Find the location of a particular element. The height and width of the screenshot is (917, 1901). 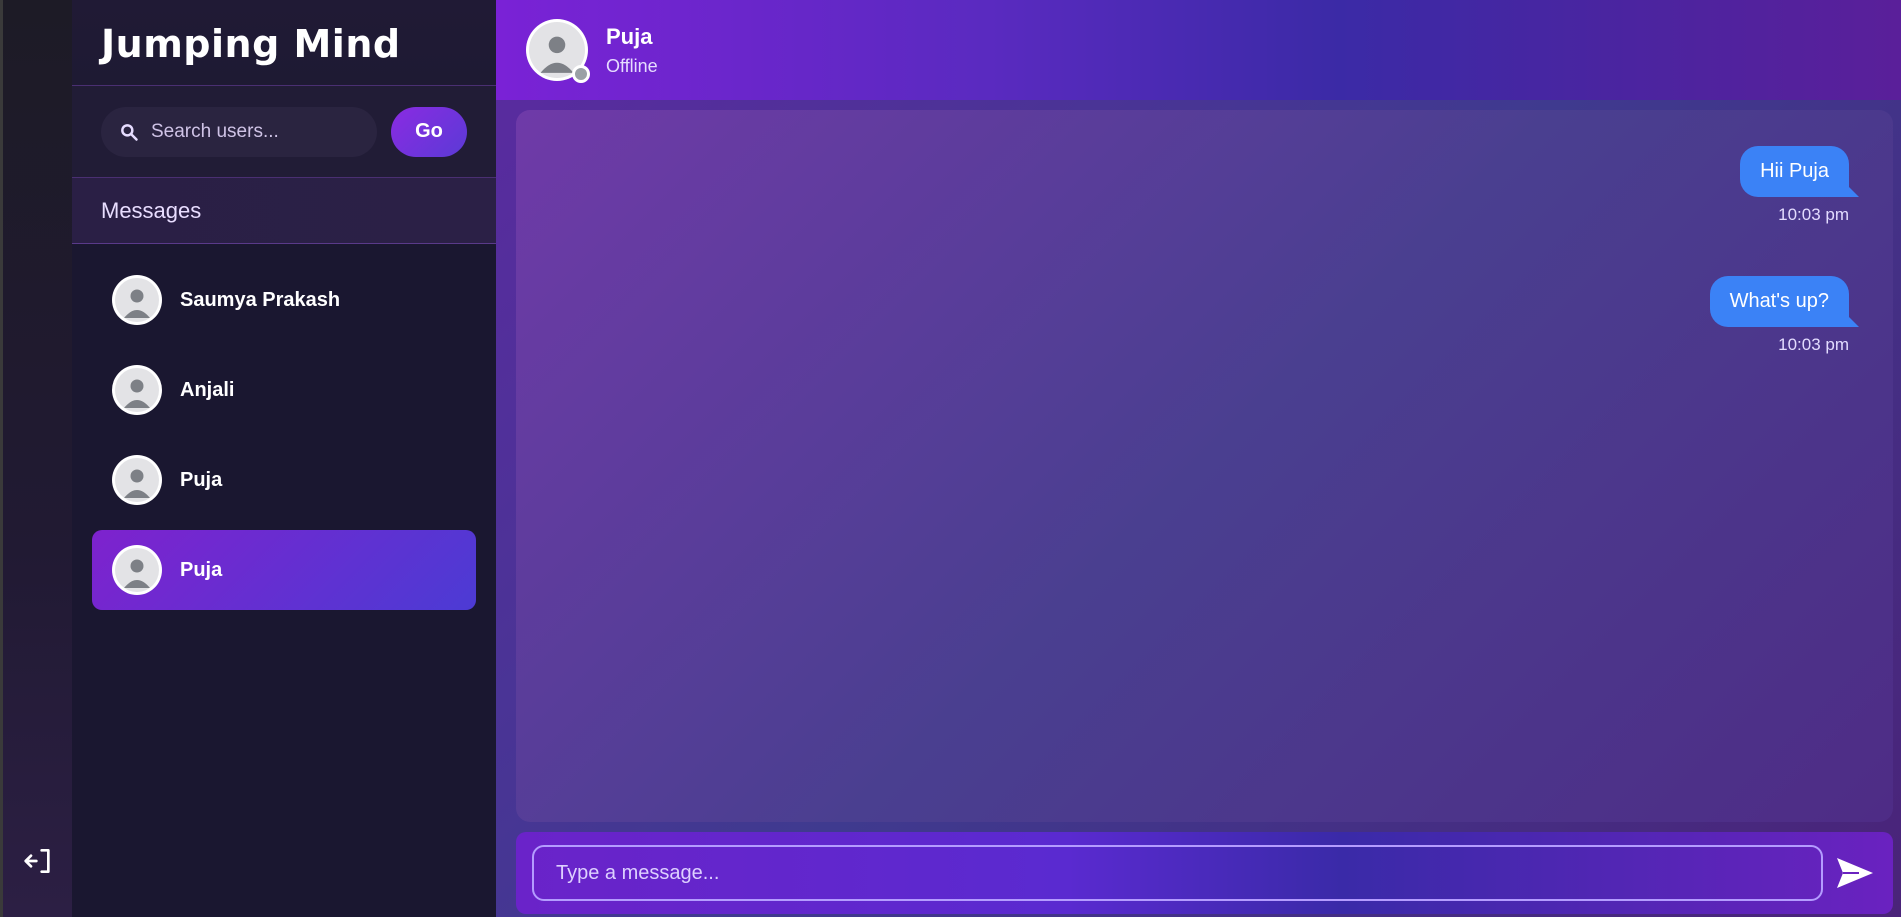

go-button: Go is located at coordinates (429, 131).